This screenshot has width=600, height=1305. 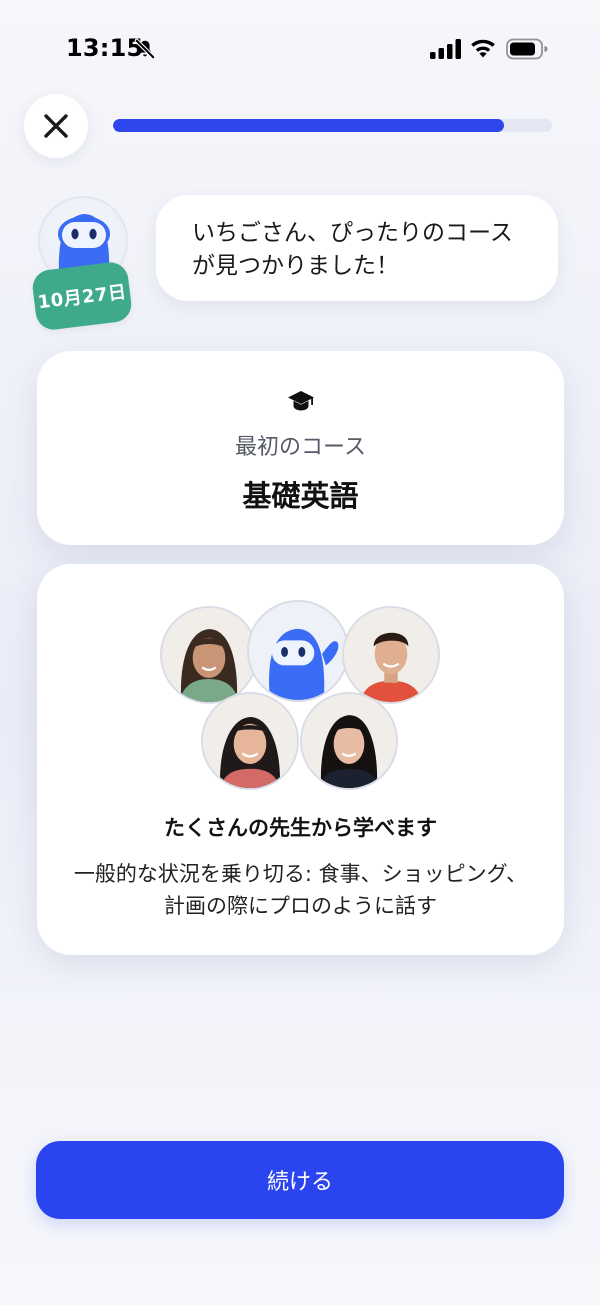 I want to click on mascot-avatar: 10月27日, so click(x=82, y=266).